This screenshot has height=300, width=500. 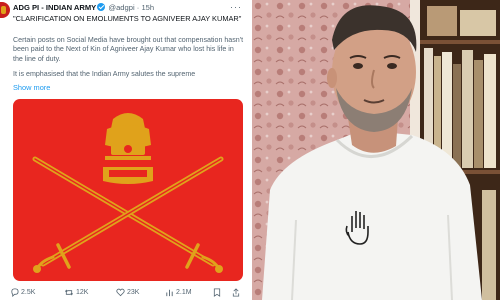 What do you see at coordinates (147, 7) in the screenshot?
I see `tweet-time: 15h` at bounding box center [147, 7].